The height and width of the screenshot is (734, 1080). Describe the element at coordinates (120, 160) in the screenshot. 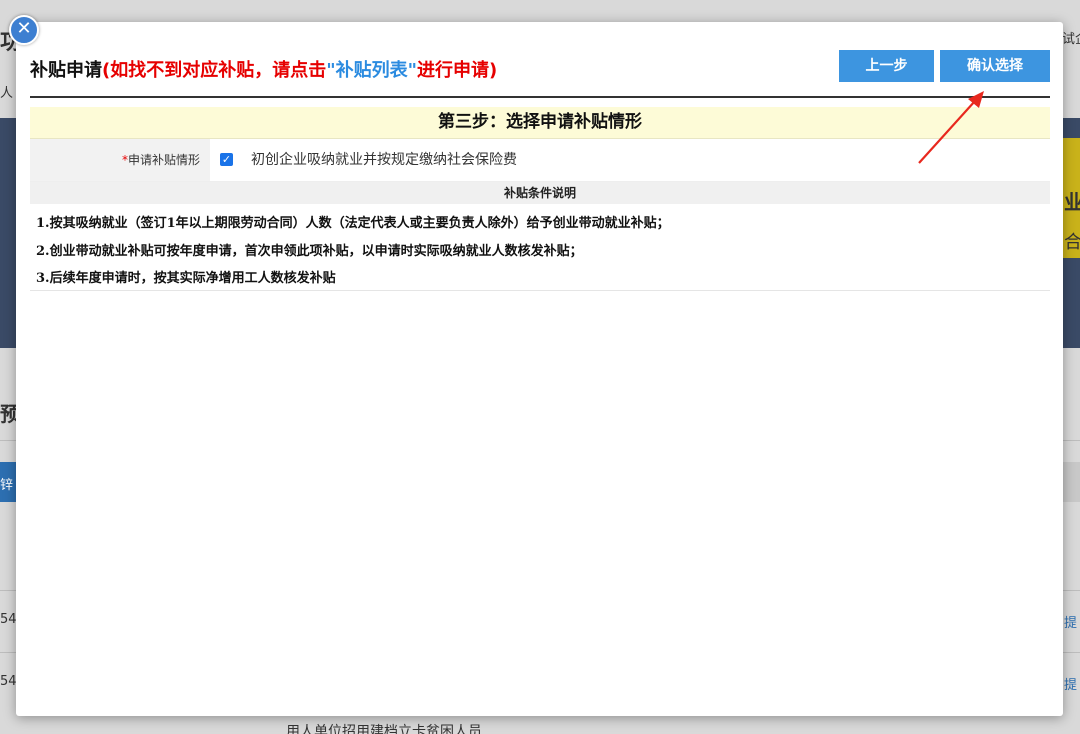

I see `subsidy-situation-label: *申请补贴情形` at that location.